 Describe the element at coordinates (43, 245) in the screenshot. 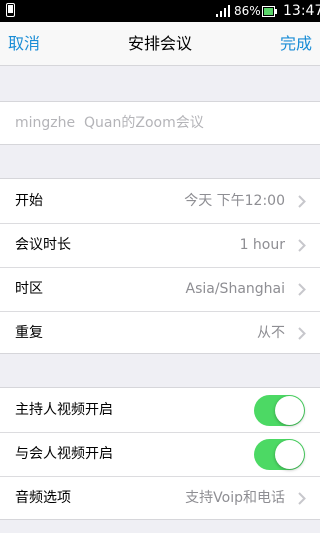

I see `duration-label: 会议时长` at that location.